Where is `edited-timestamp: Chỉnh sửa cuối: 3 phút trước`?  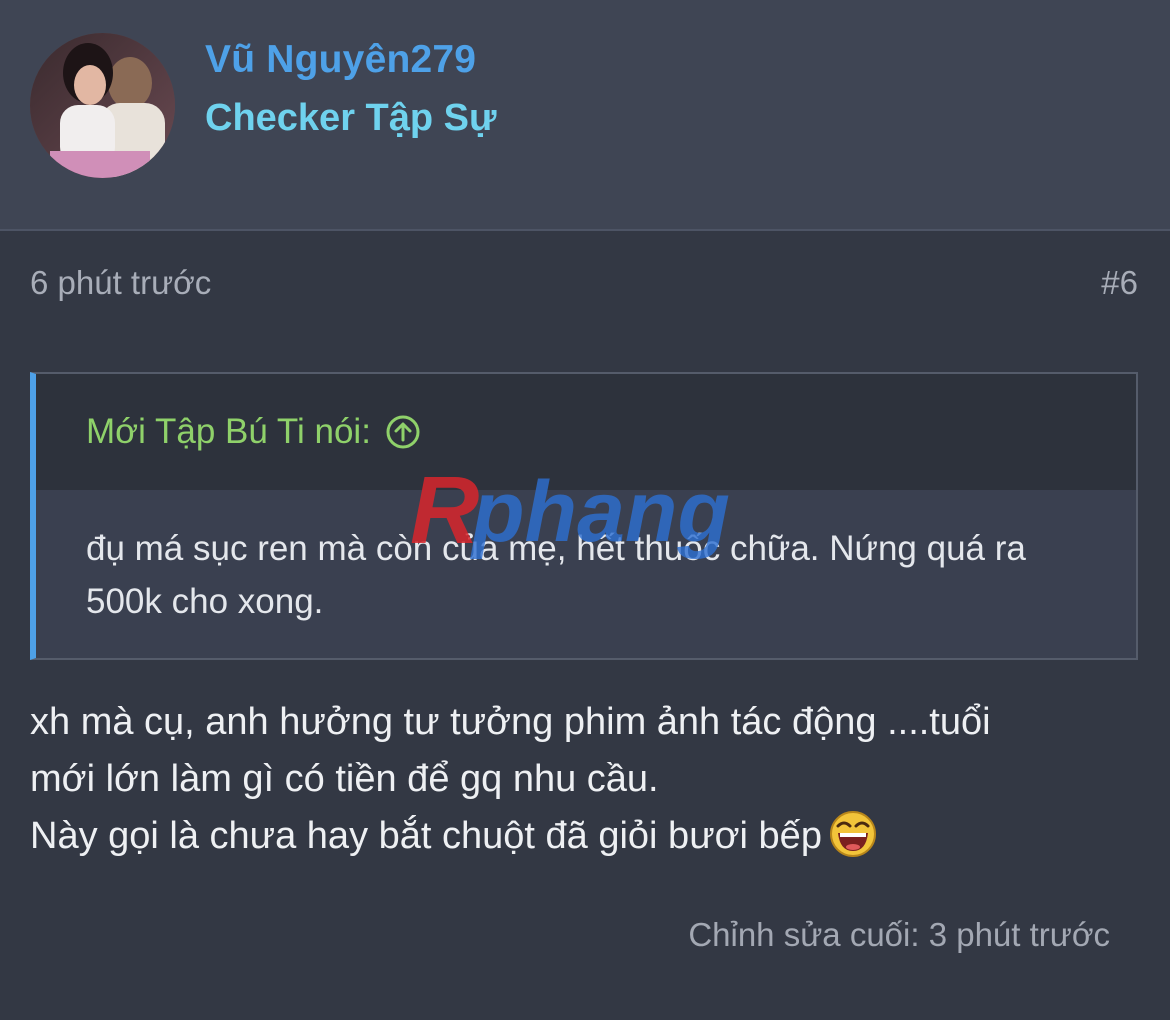 edited-timestamp: Chỉnh sửa cuối: 3 phút trước is located at coordinates (899, 934).